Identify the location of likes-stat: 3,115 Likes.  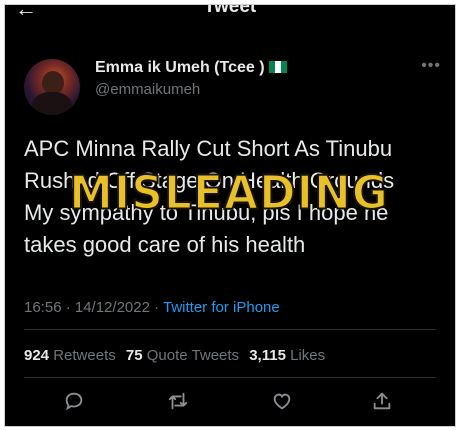
(287, 355).